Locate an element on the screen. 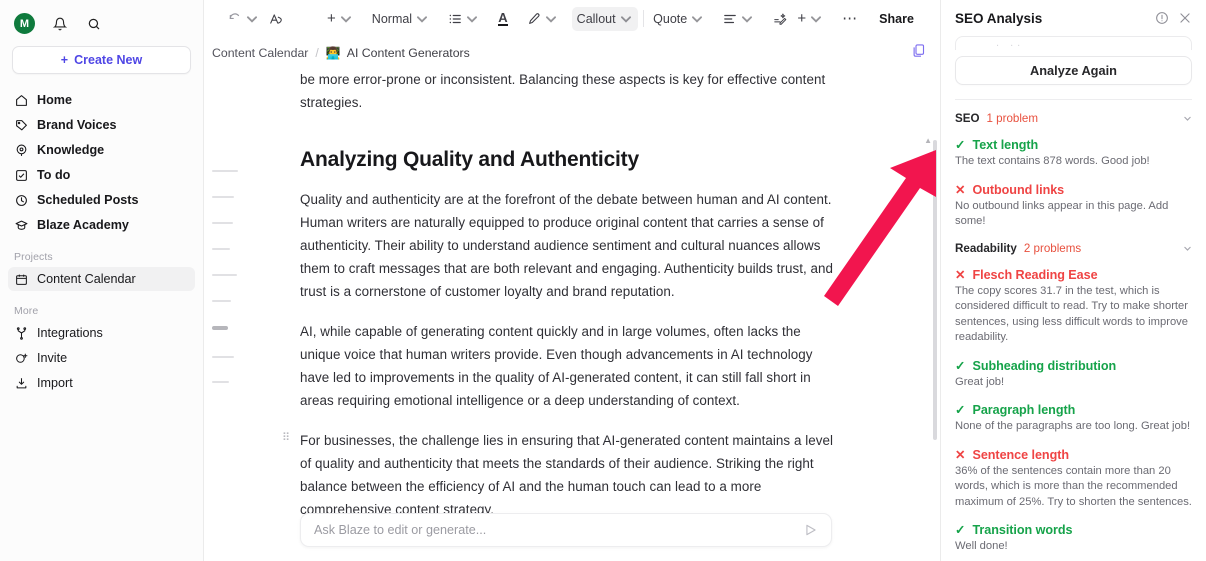  sidebar-item-to-do: To do is located at coordinates (101, 175).